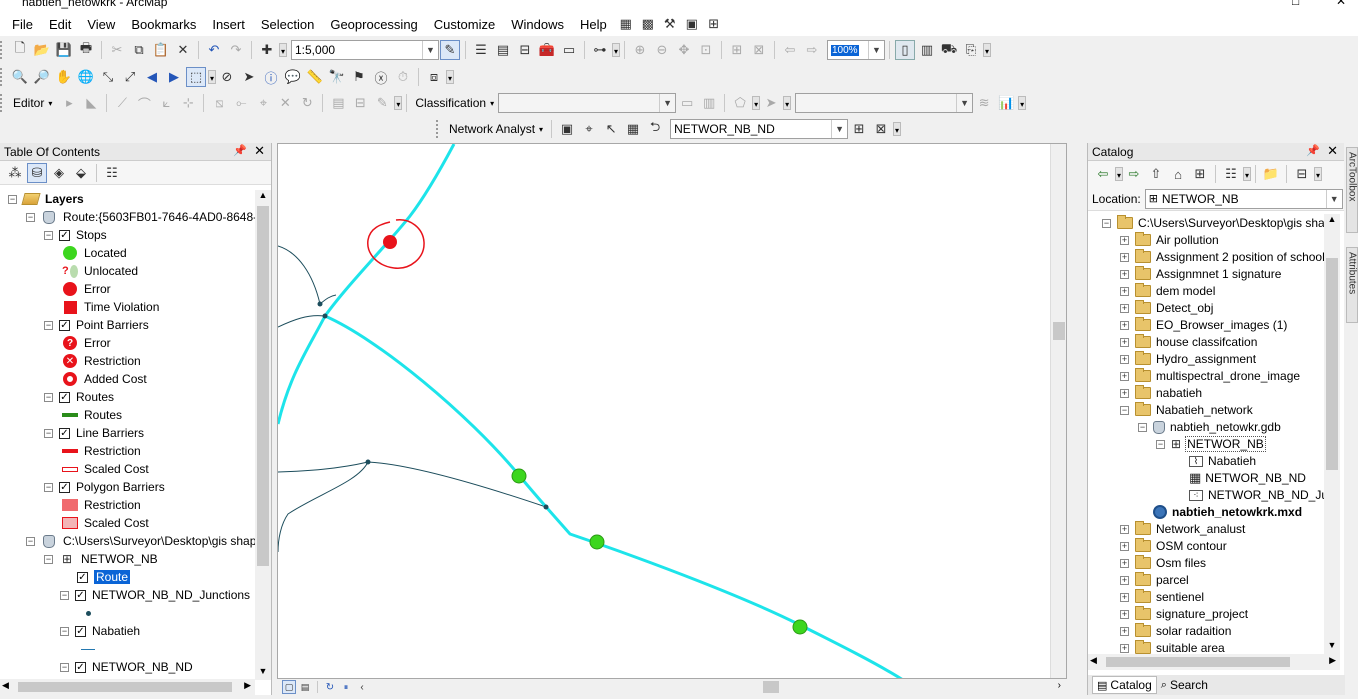 This screenshot has height=699, width=1358. What do you see at coordinates (1332, 151) in the screenshot?
I see `close-icon: ✕` at bounding box center [1332, 151].